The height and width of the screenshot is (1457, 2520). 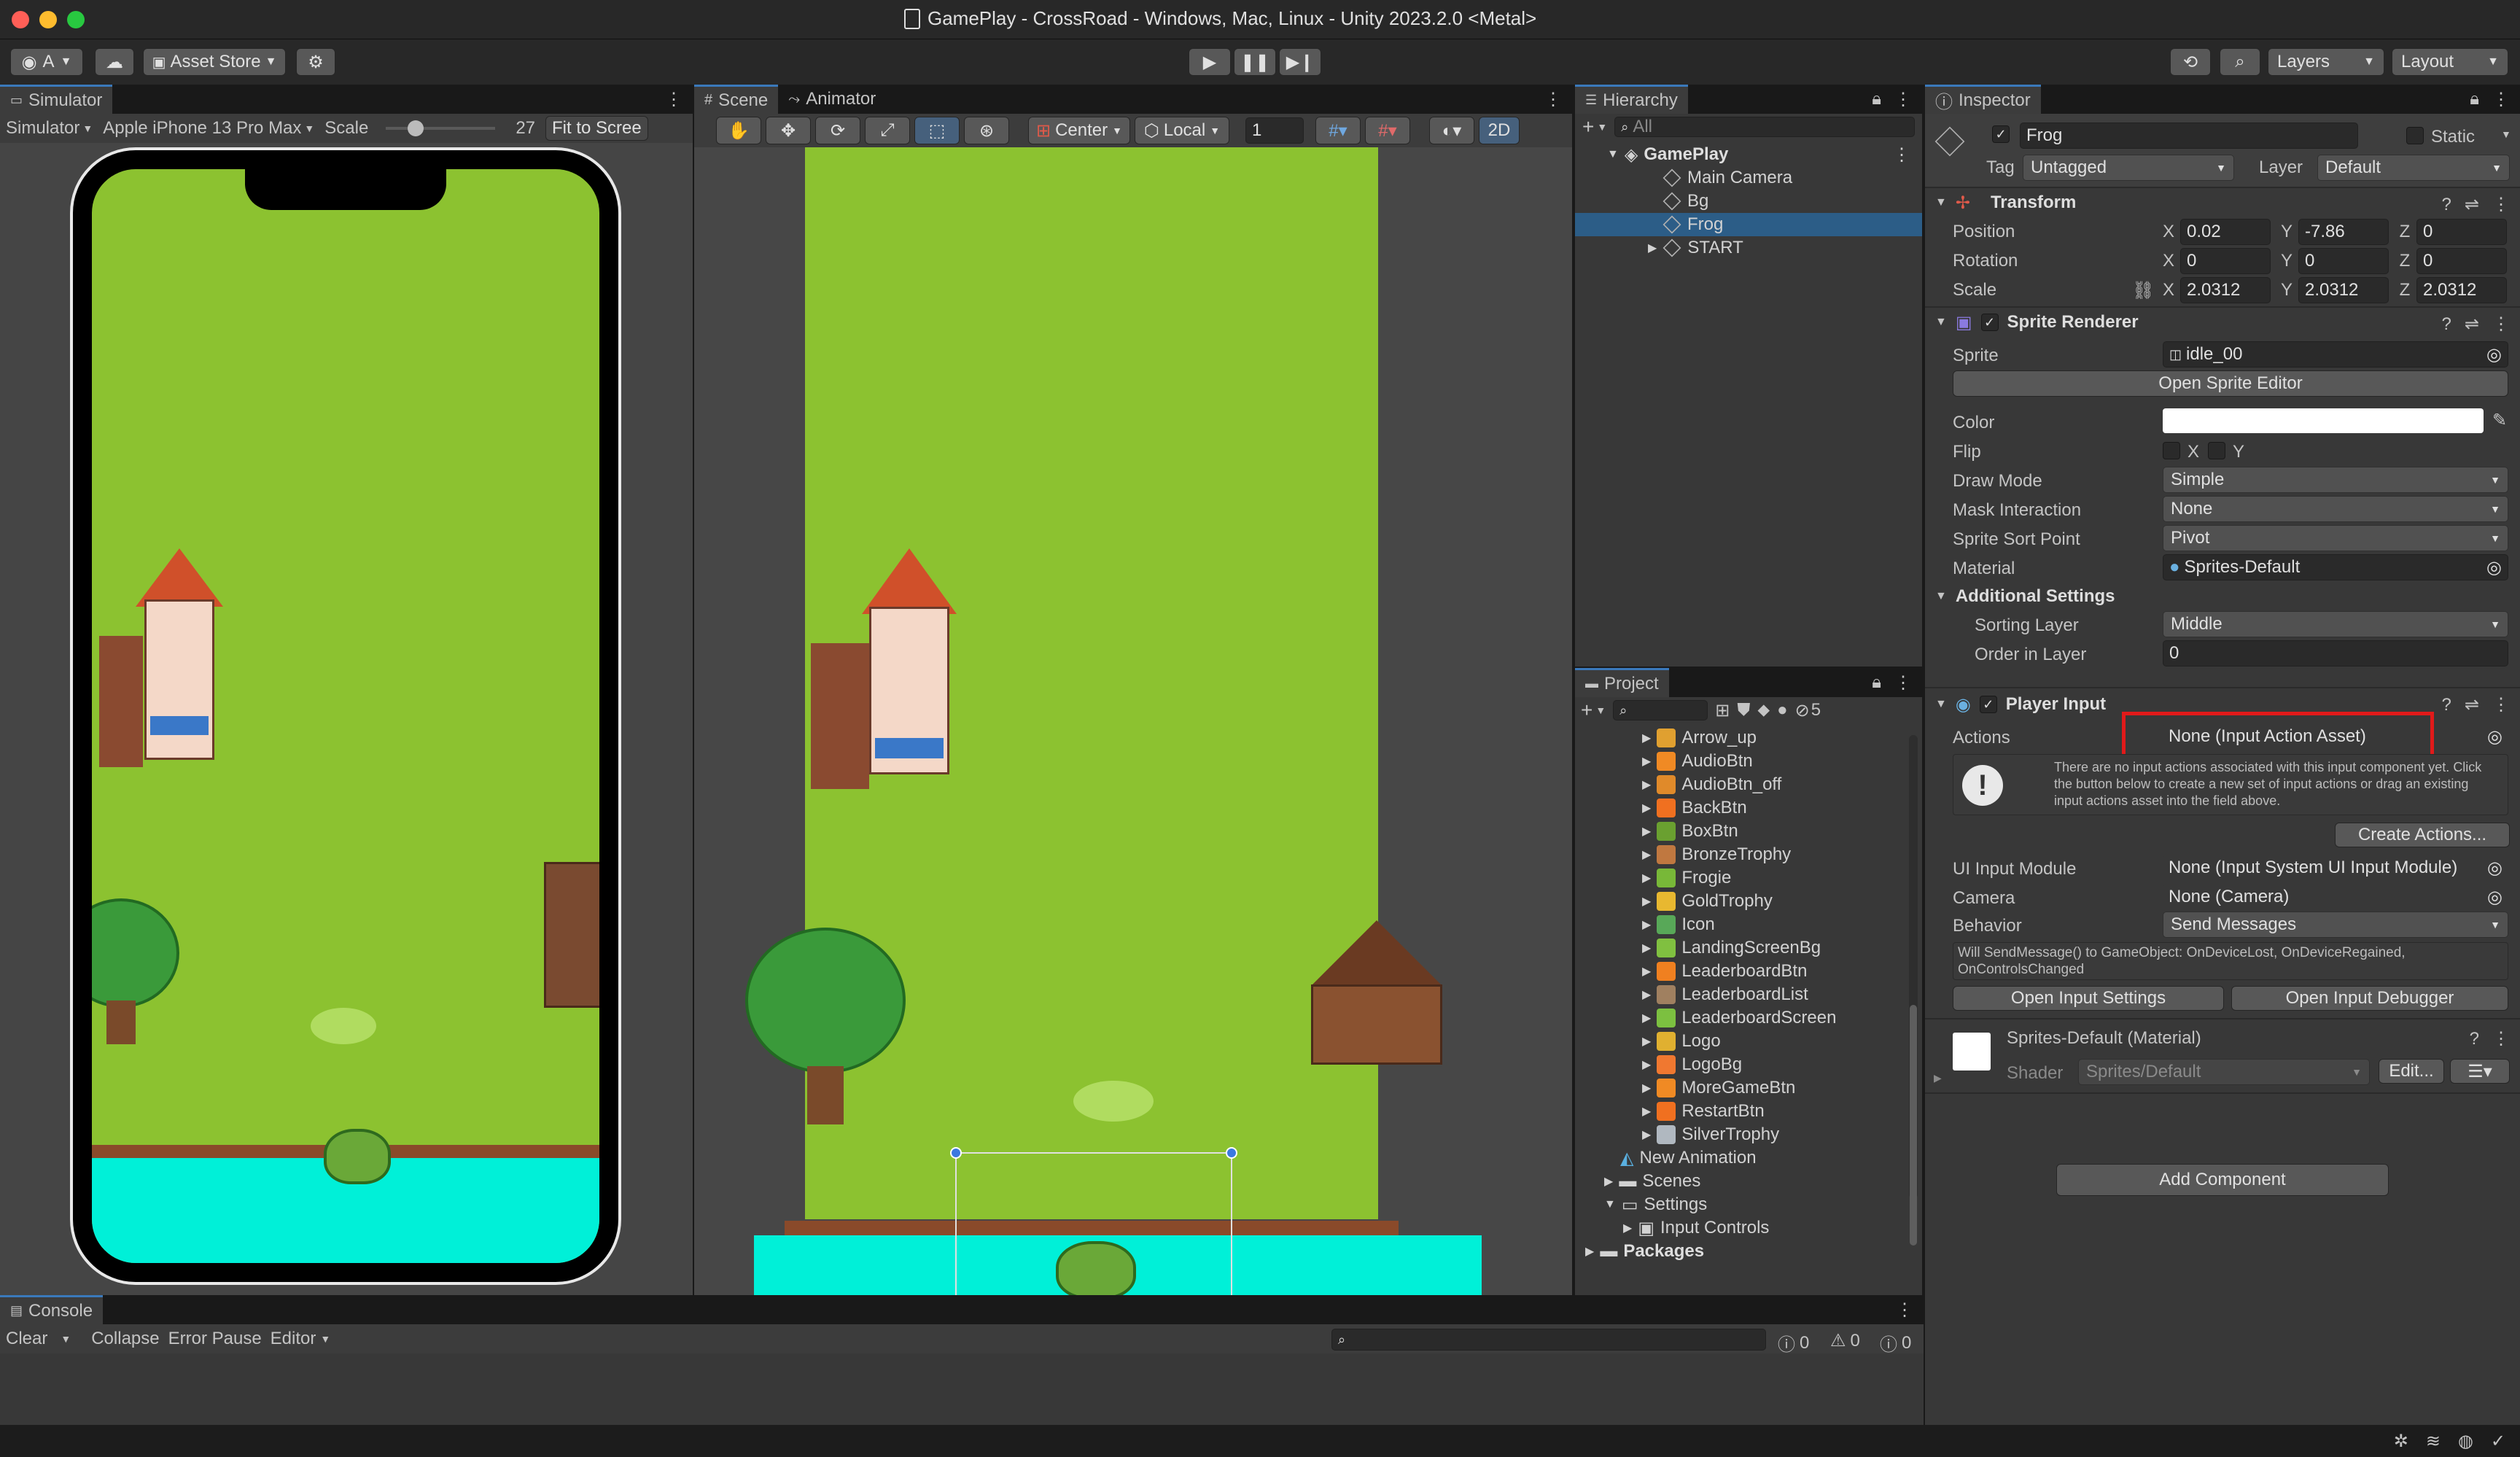 I want to click on folder-packages: ▶ ▬ Packages, so click(x=1748, y=1251).